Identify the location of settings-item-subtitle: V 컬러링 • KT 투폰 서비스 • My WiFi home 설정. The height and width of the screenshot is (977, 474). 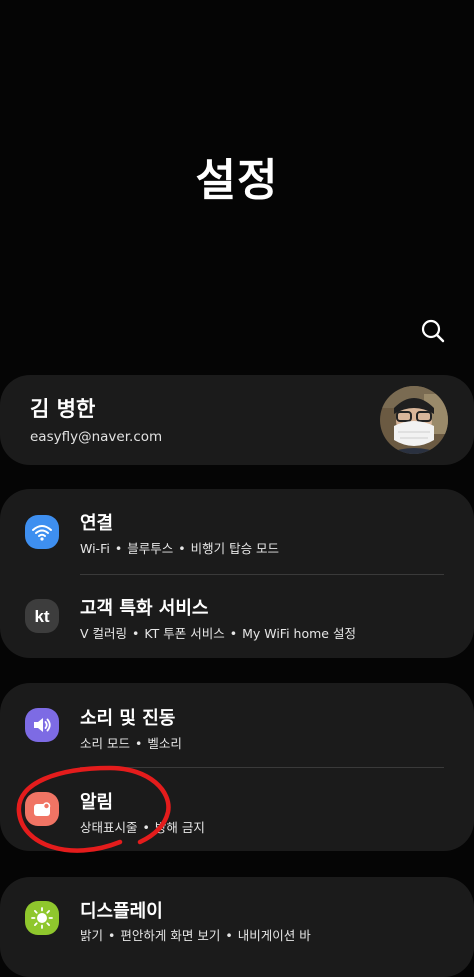
(218, 633).